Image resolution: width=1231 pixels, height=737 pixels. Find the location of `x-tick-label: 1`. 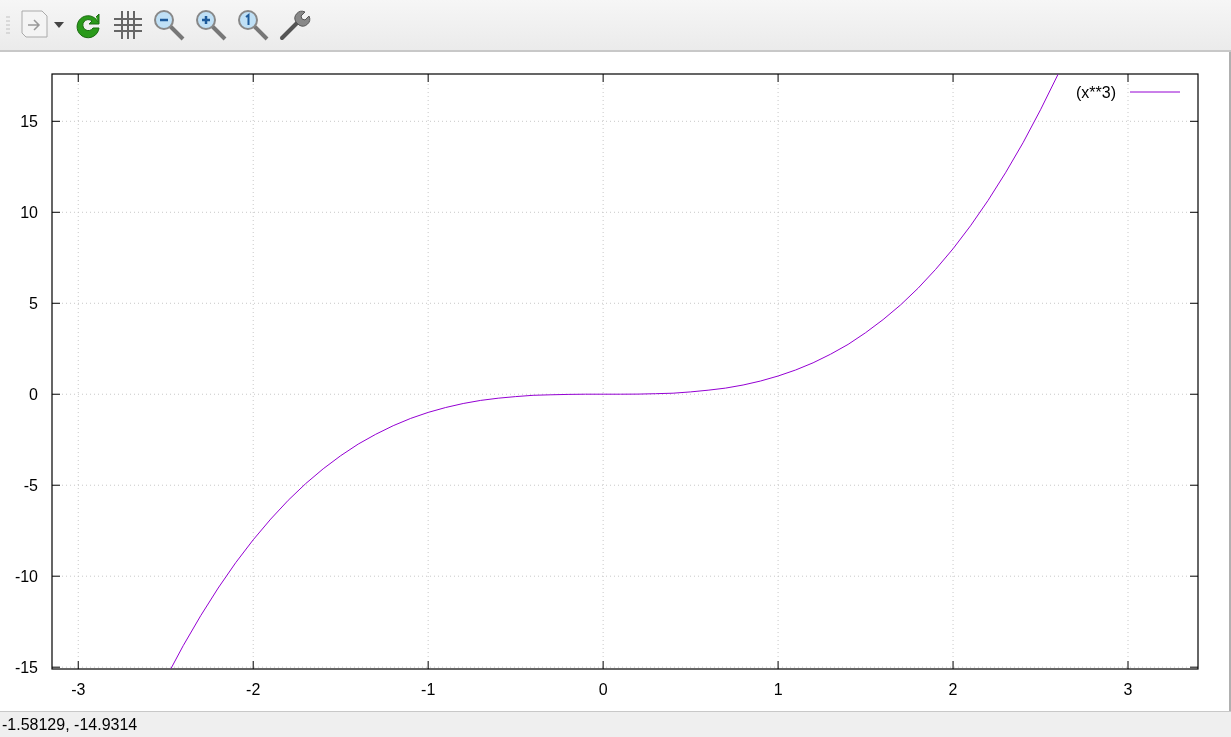

x-tick-label: 1 is located at coordinates (778, 689).